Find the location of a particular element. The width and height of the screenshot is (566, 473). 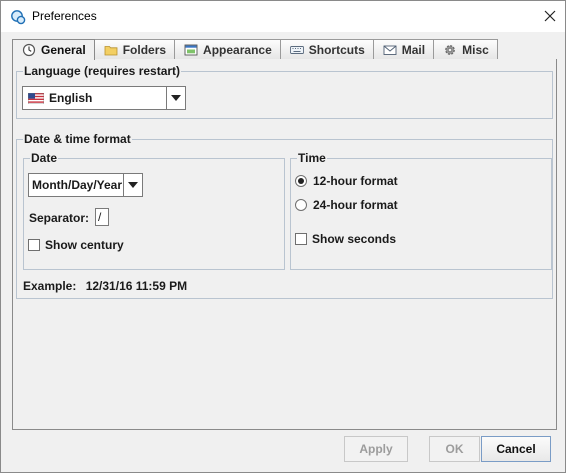

tab-folders: Folders is located at coordinates (134, 49).